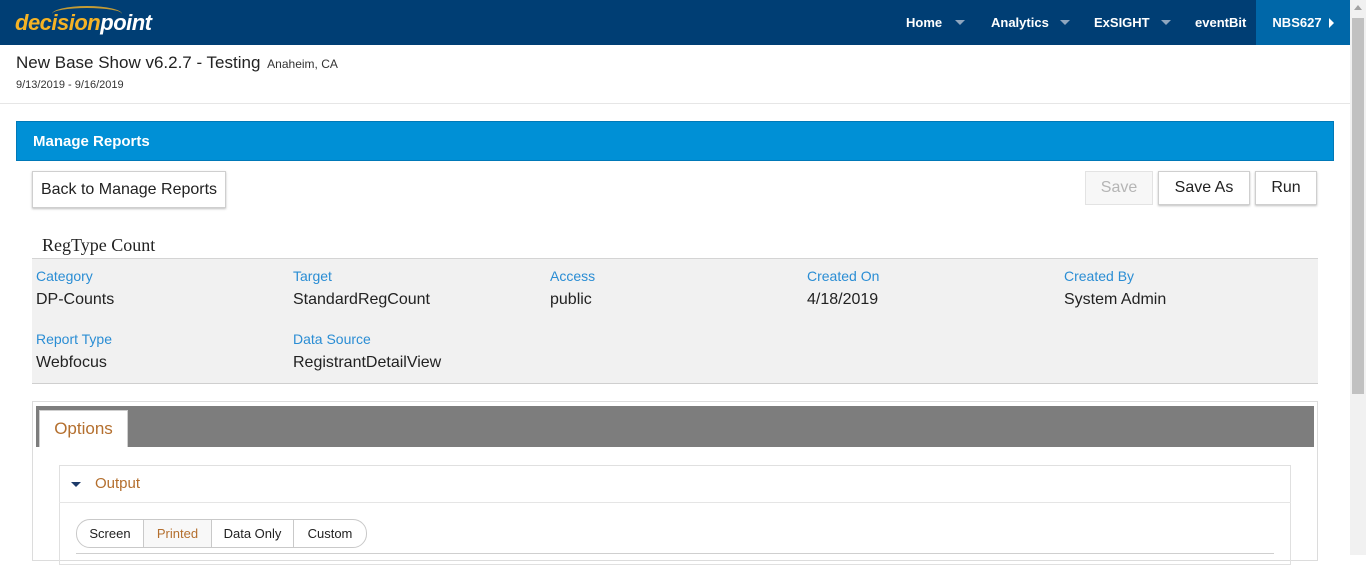  What do you see at coordinates (91, 141) in the screenshot?
I see `banner-title: Manage Reports` at bounding box center [91, 141].